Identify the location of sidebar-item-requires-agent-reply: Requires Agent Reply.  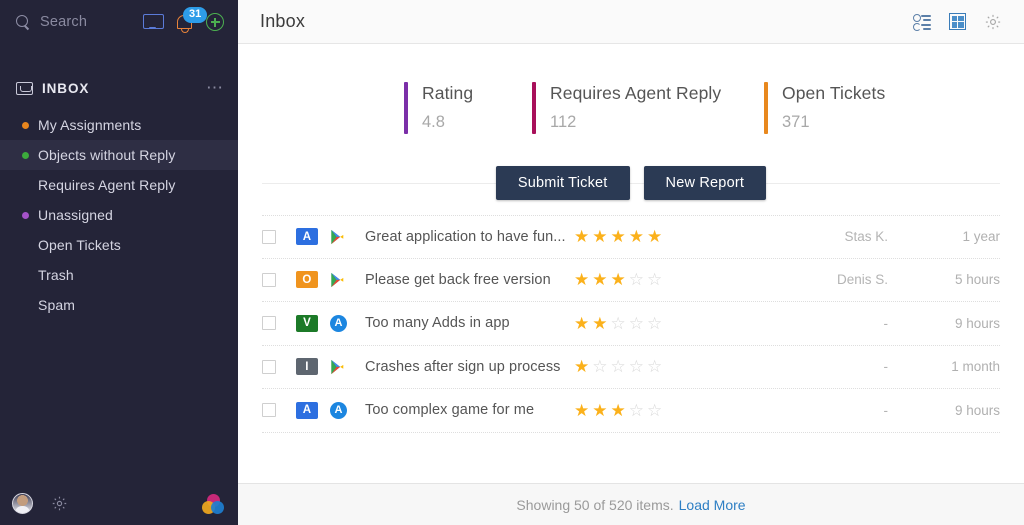
(119, 185).